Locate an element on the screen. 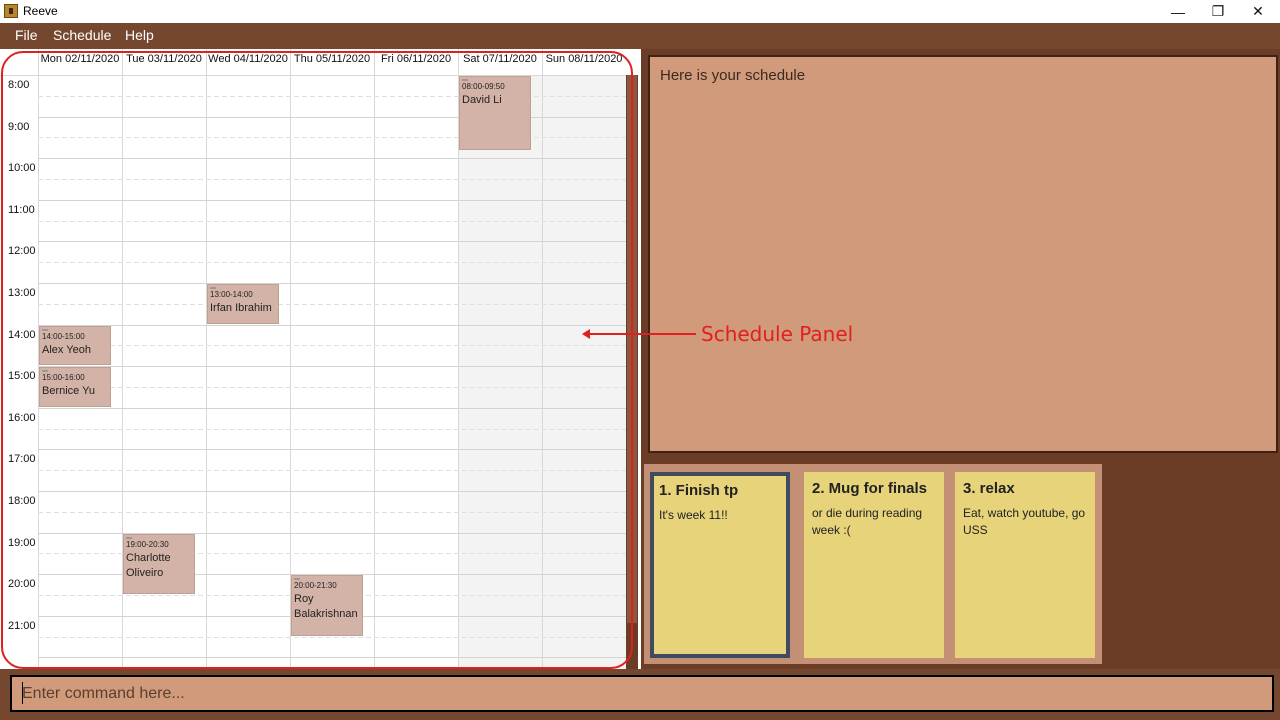  command-area is located at coordinates (640, 694).